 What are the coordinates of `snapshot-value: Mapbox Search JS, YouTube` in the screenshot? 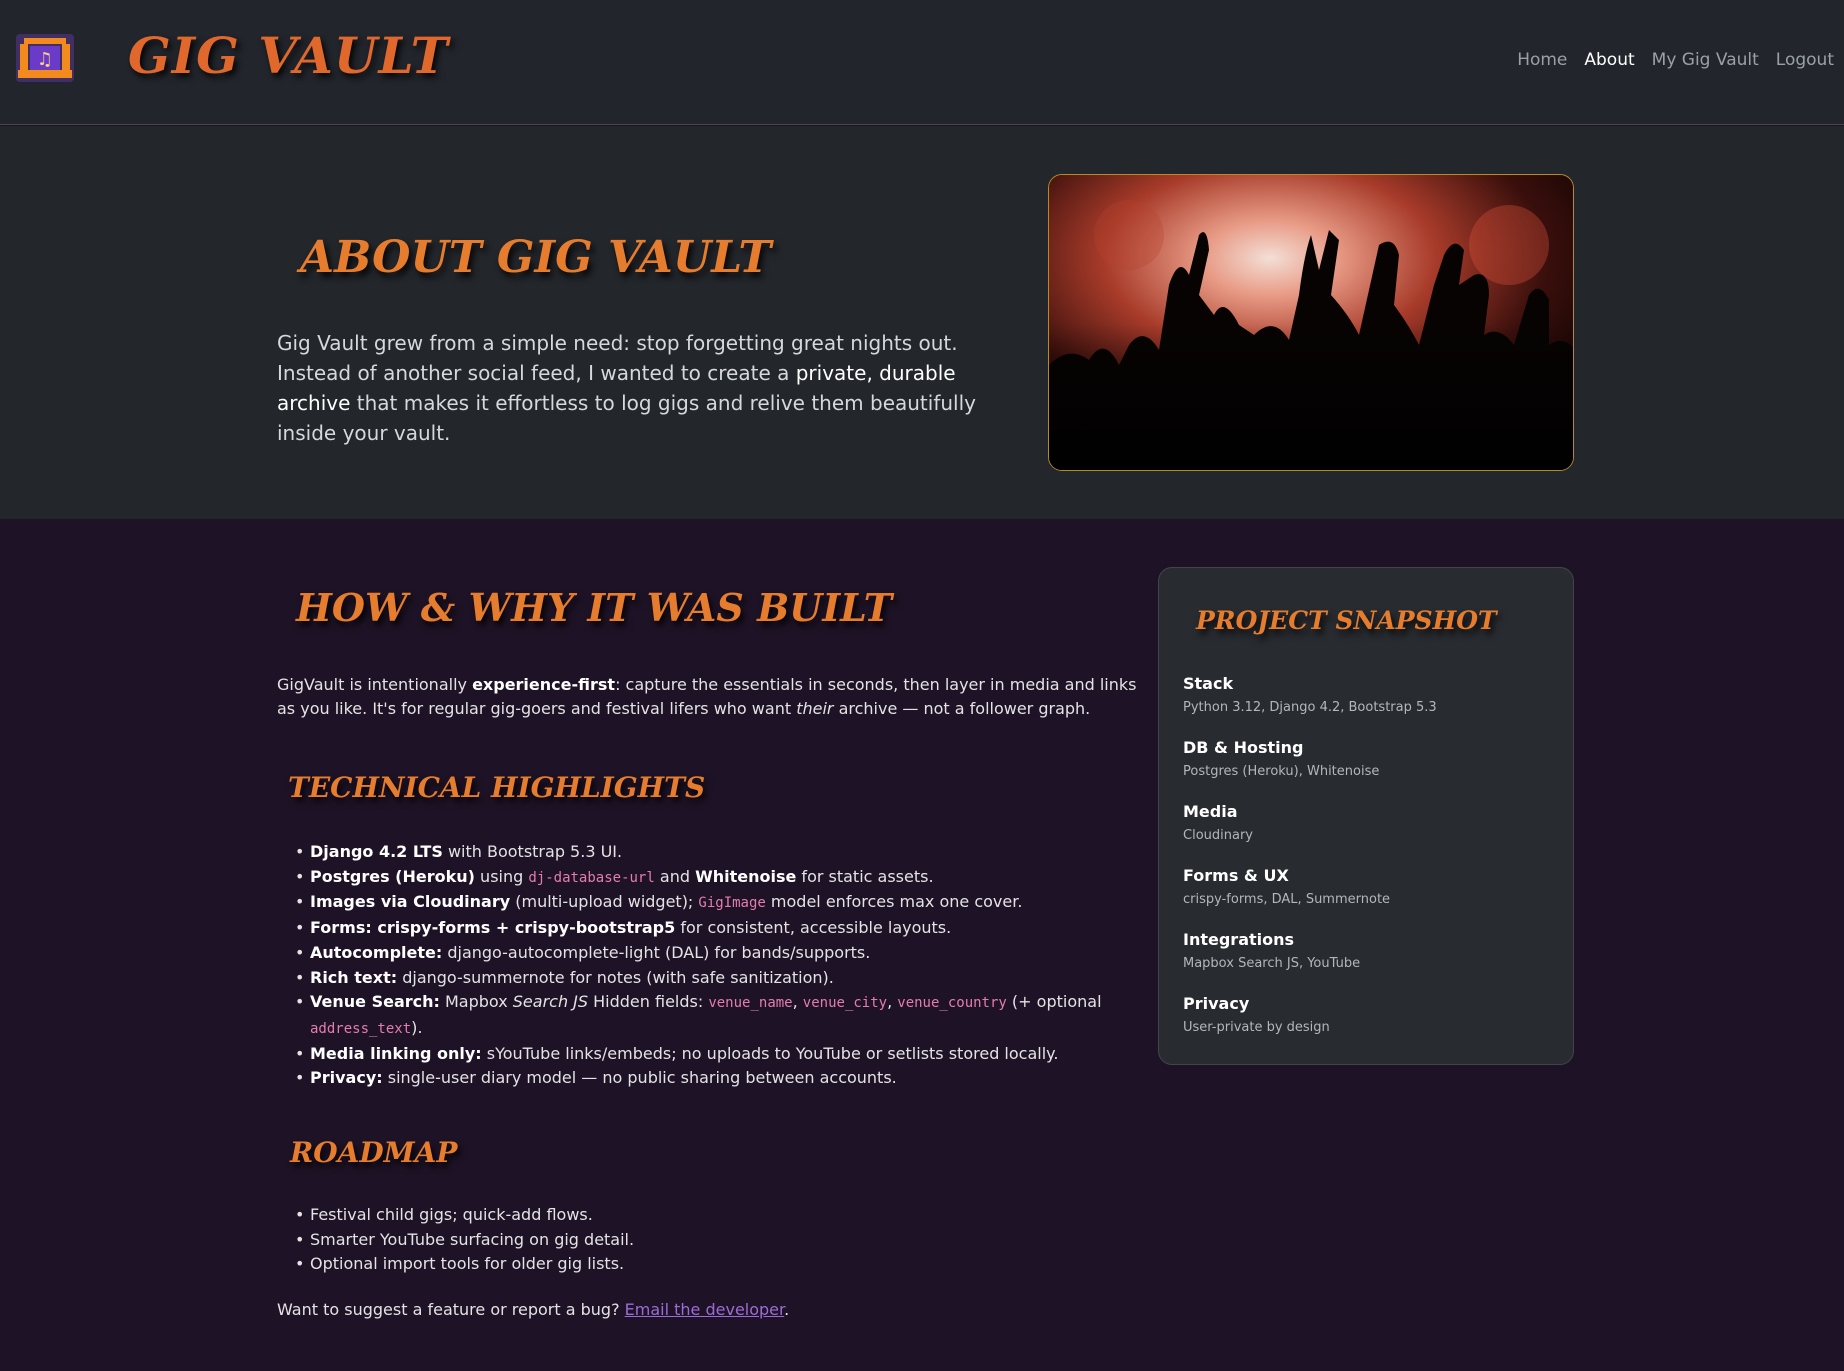 It's located at (1272, 963).